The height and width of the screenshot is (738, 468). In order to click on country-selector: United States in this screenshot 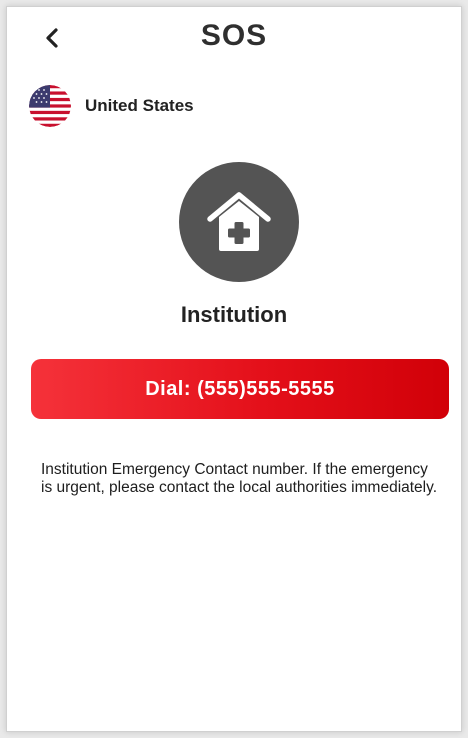, I will do `click(111, 106)`.